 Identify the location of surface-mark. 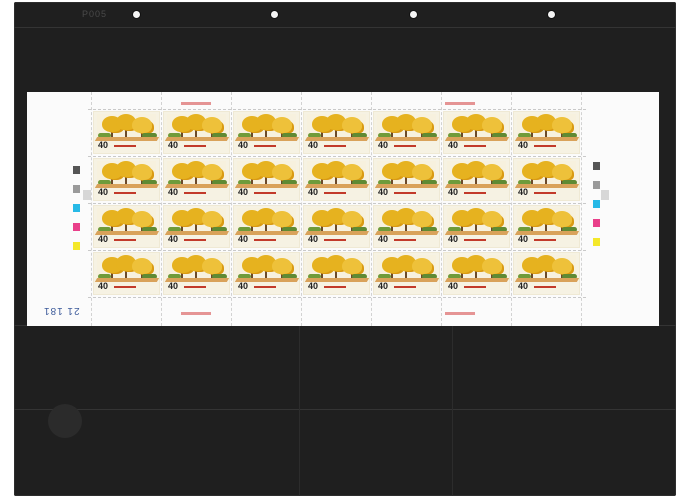
(65, 421).